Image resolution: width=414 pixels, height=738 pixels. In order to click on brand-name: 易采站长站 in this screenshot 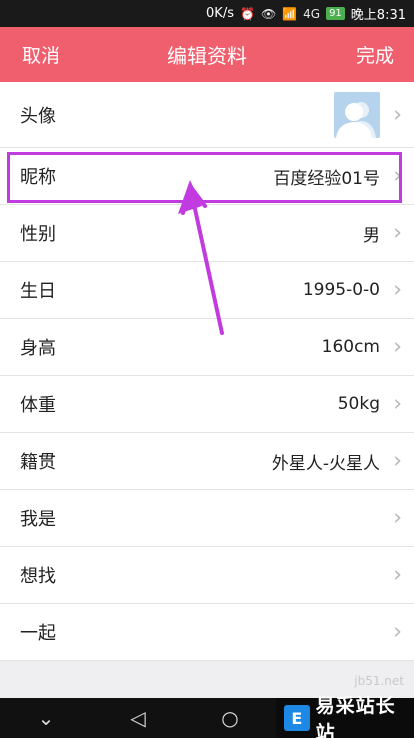, I will do `click(355, 716)`.